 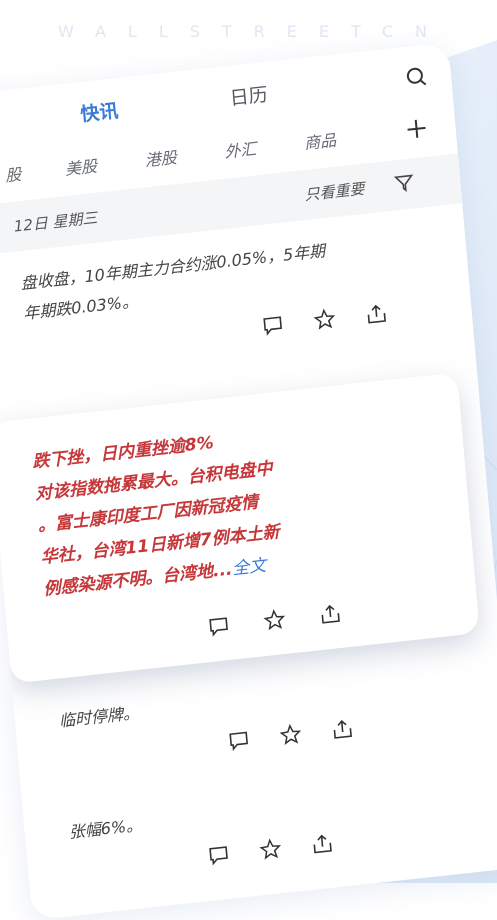 I want to click on category-item: 股, so click(x=13, y=174).